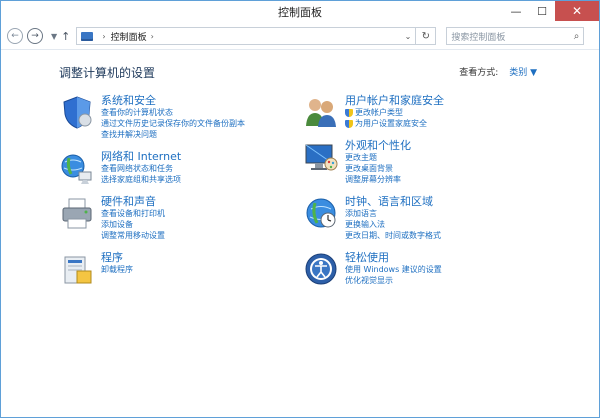 This screenshot has width=600, height=418. I want to click on group-title: 硬件和声音, so click(133, 201).